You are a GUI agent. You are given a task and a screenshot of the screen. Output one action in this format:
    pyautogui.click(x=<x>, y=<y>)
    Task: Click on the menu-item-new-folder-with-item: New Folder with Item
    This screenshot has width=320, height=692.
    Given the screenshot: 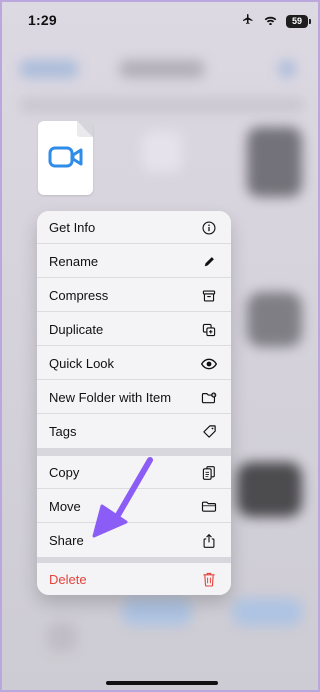 What is the action you would take?
    pyautogui.click(x=134, y=397)
    